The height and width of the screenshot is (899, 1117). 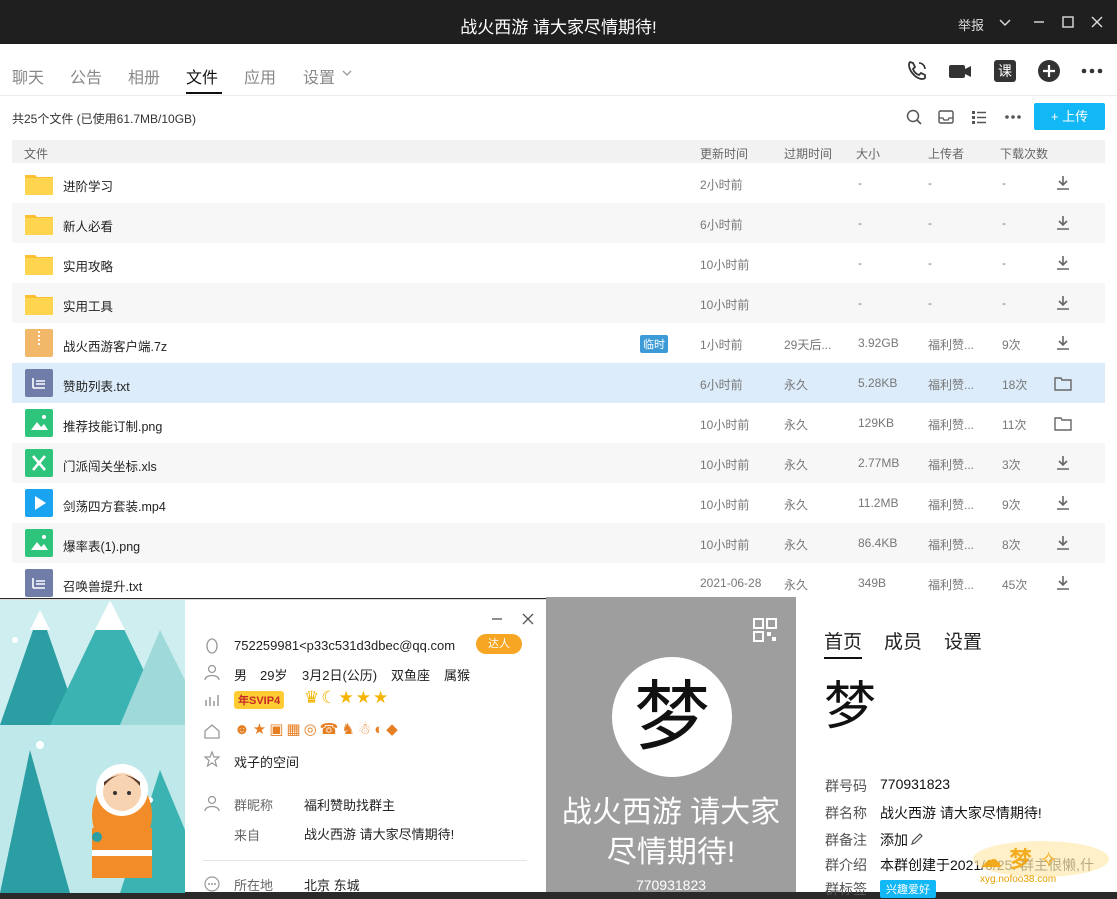 What do you see at coordinates (115, 345) in the screenshot?
I see `file-name: 战火西游客户端.7z` at bounding box center [115, 345].